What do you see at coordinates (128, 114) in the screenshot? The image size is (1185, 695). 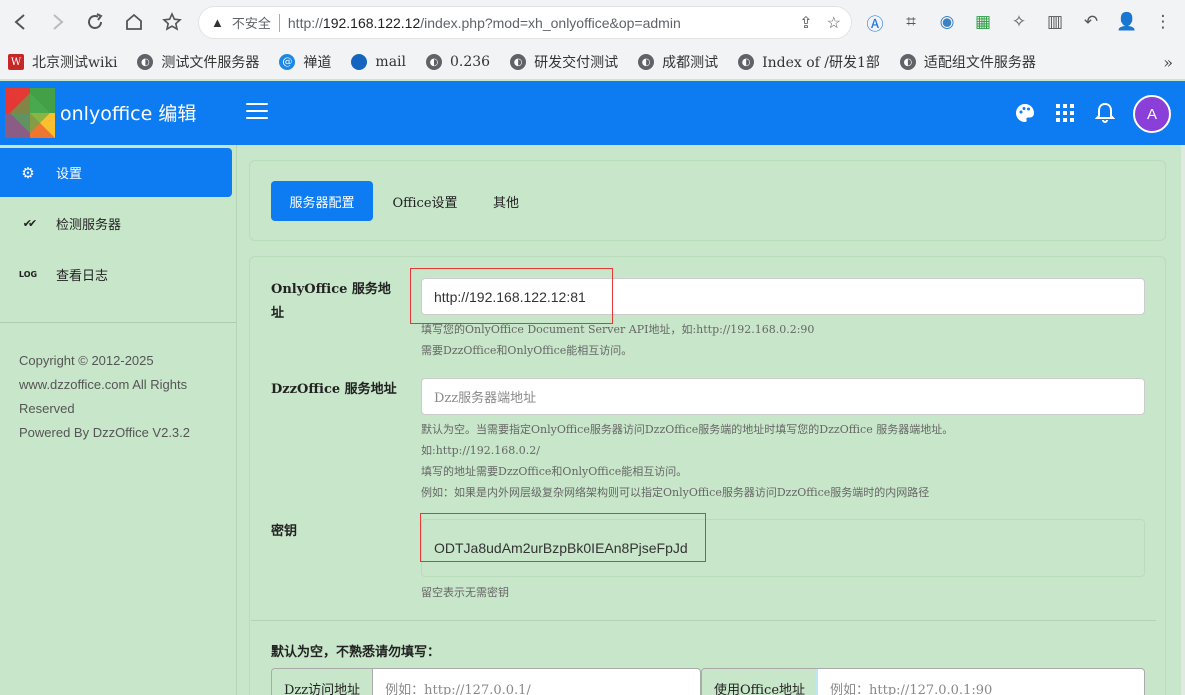 I see `app-title: onlyoffice 编辑` at bounding box center [128, 114].